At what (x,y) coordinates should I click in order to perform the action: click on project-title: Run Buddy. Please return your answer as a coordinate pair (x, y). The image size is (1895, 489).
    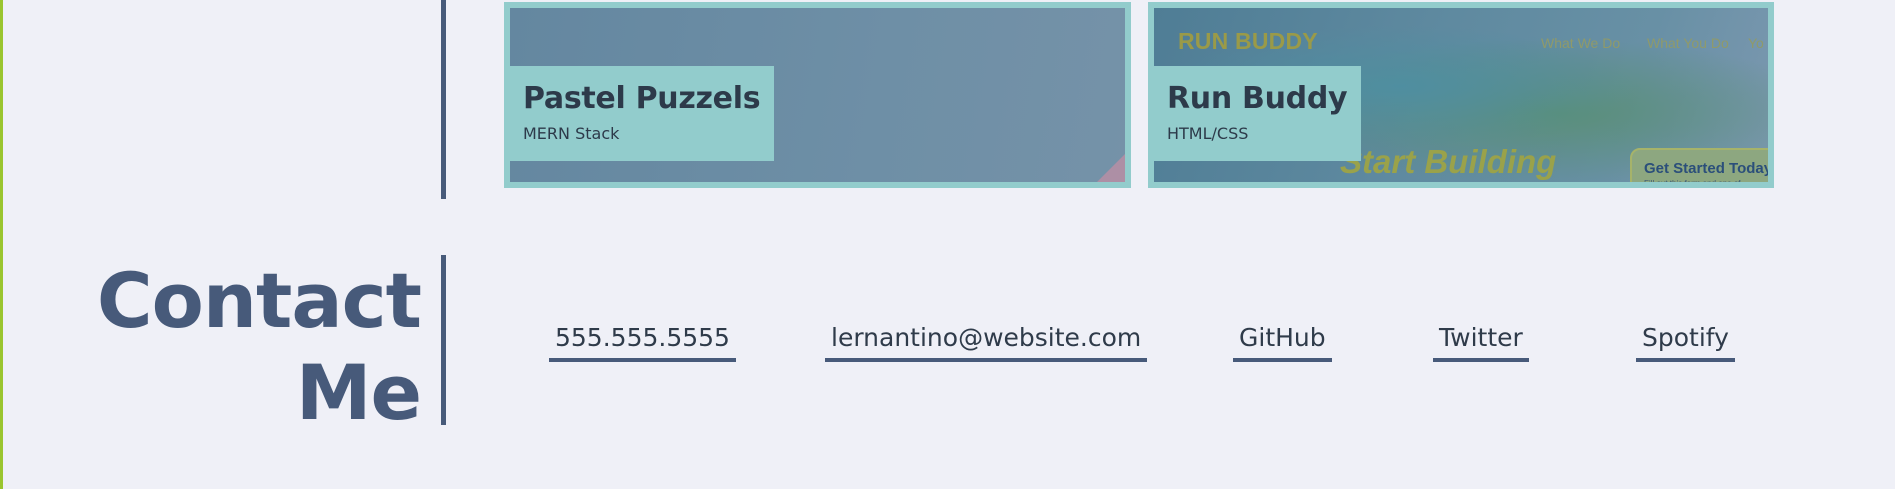
    Looking at the image, I should click on (1257, 98).